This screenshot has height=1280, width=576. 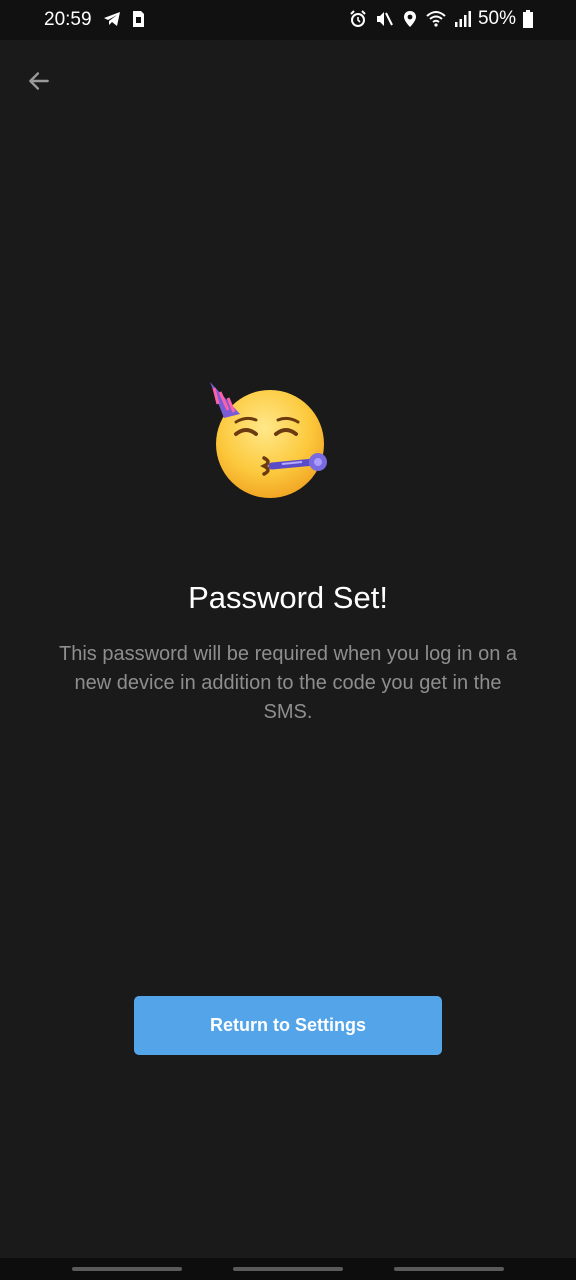 What do you see at coordinates (68, 19) in the screenshot?
I see `status-time: 20:59` at bounding box center [68, 19].